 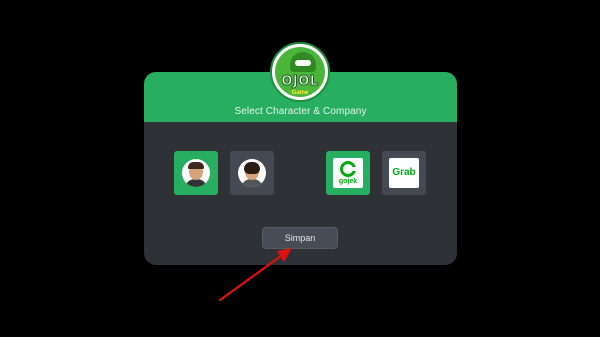 I want to click on company-option-grab: Grab, so click(x=404, y=173).